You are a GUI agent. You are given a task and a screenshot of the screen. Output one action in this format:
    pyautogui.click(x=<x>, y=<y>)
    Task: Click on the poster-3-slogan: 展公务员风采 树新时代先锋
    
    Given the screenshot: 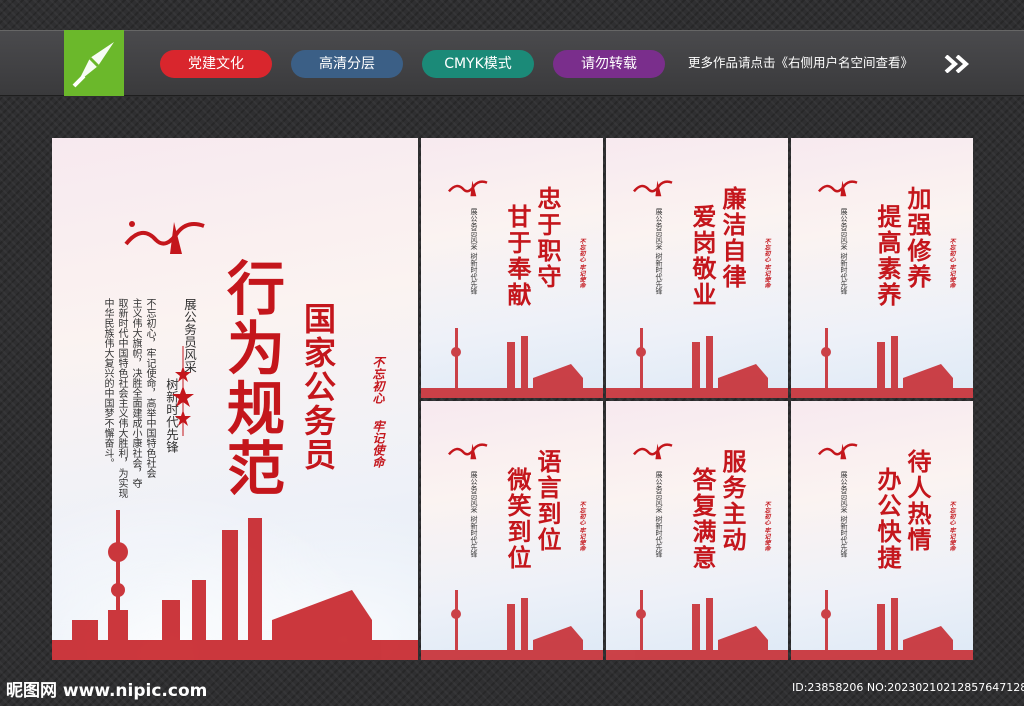 What is the action you would take?
    pyautogui.click(x=844, y=251)
    